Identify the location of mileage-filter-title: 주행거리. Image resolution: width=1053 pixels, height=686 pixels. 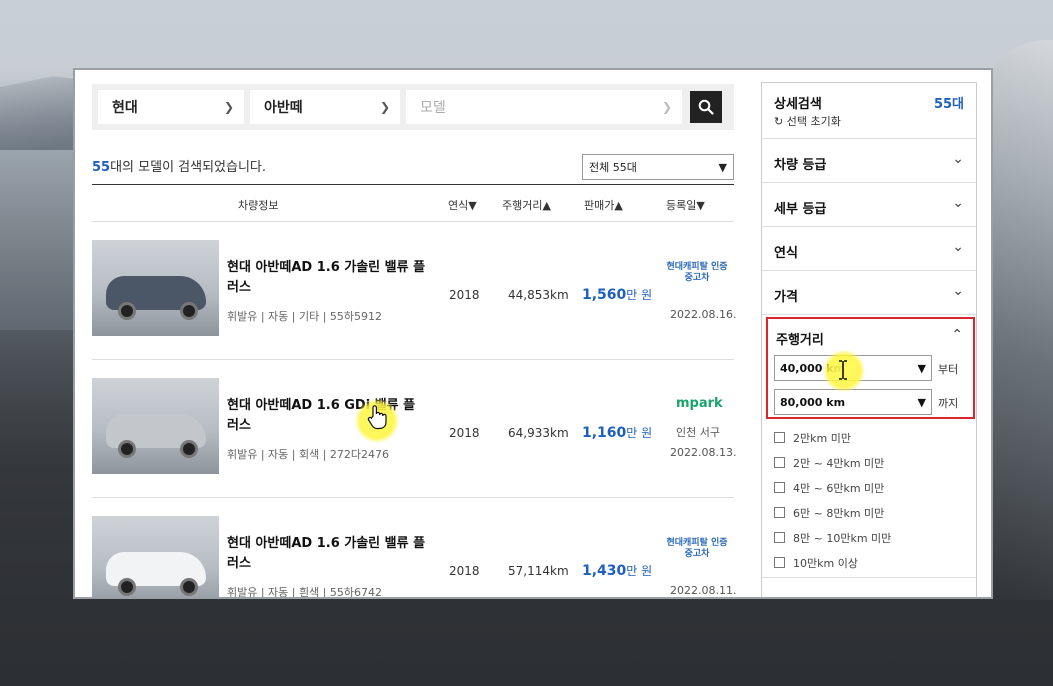
(800, 338).